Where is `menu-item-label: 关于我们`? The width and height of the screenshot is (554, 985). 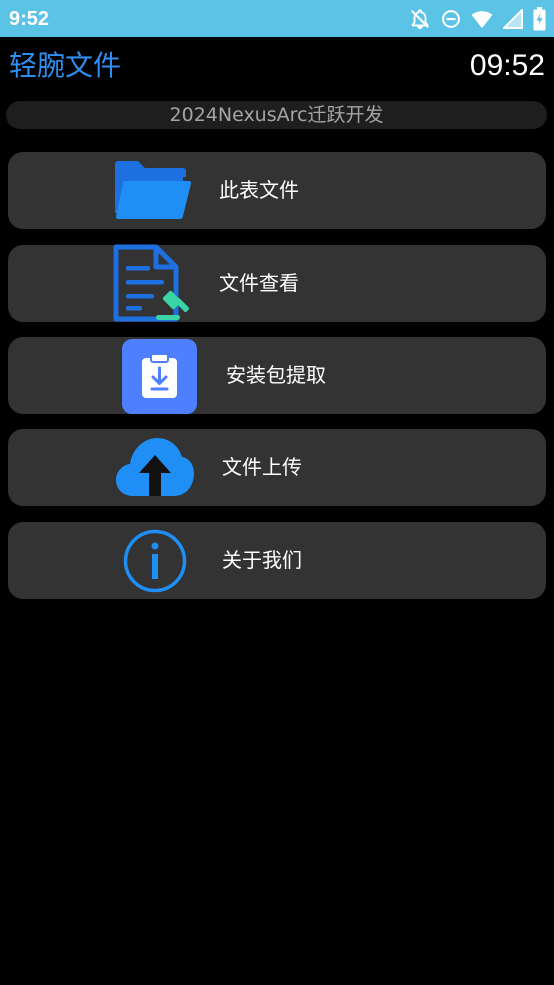
menu-item-label: 关于我们 is located at coordinates (262, 560).